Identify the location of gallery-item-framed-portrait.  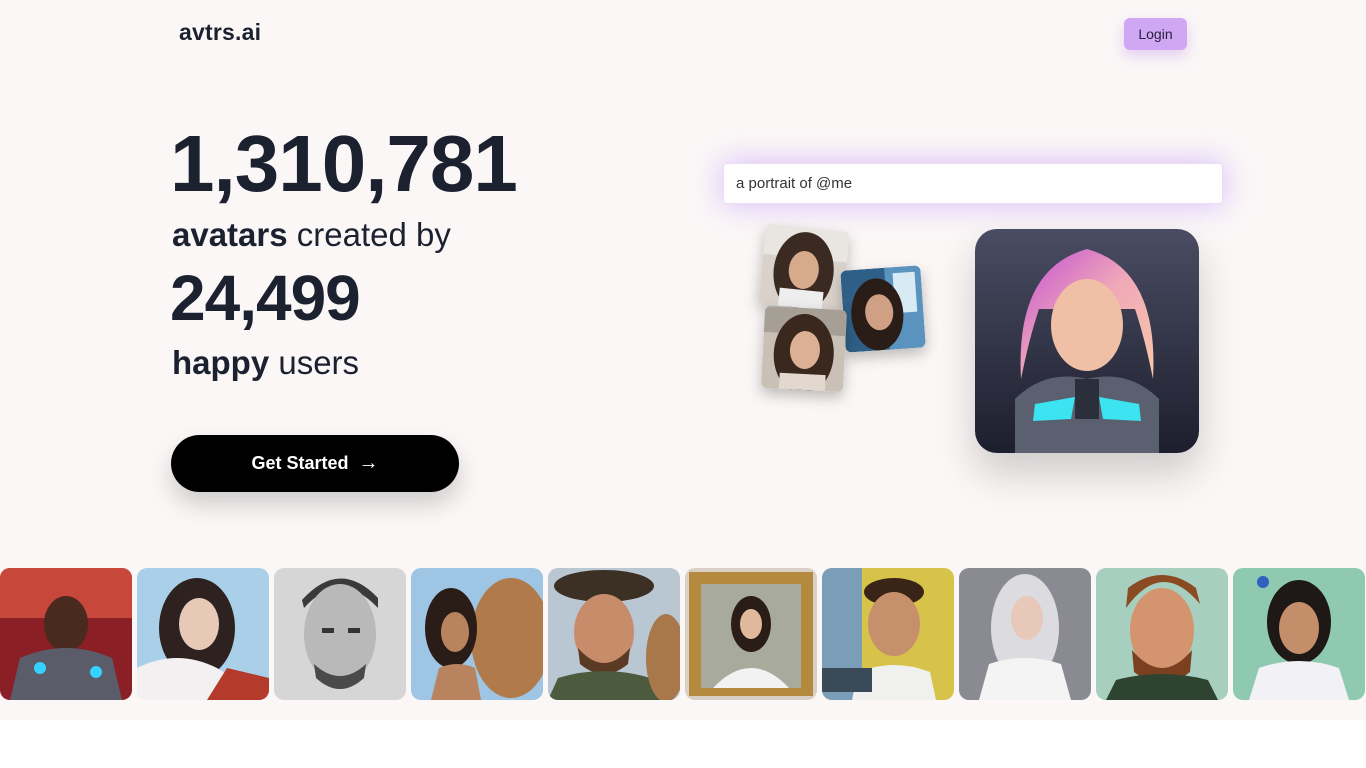
(751, 634).